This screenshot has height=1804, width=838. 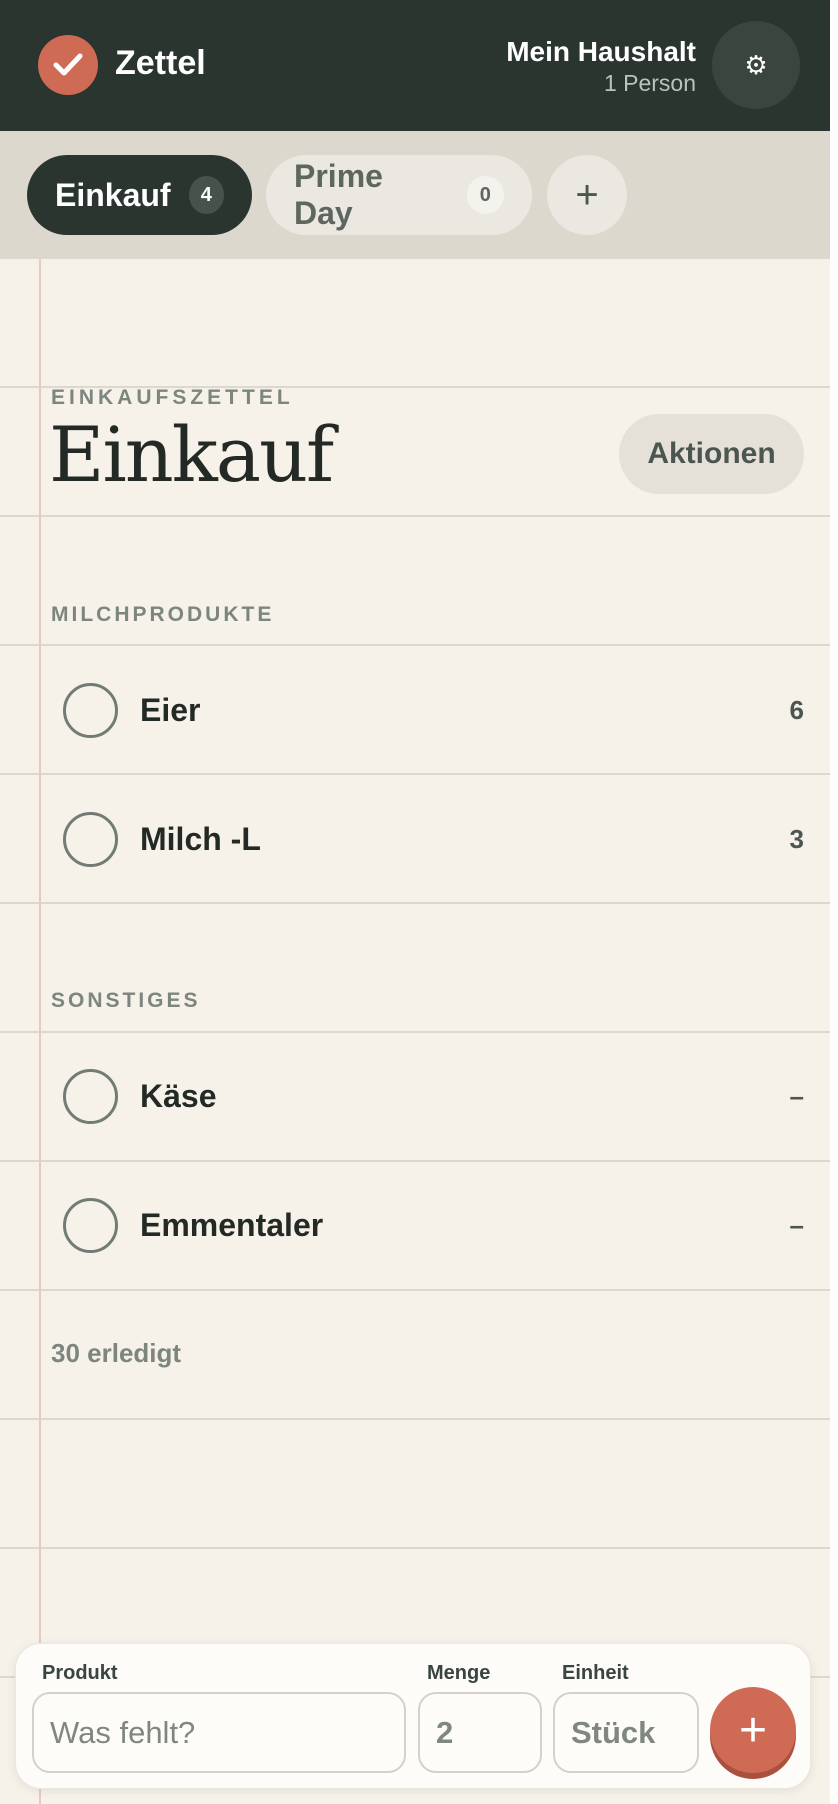 What do you see at coordinates (601, 52) in the screenshot?
I see `household-name: Mein Haushalt` at bounding box center [601, 52].